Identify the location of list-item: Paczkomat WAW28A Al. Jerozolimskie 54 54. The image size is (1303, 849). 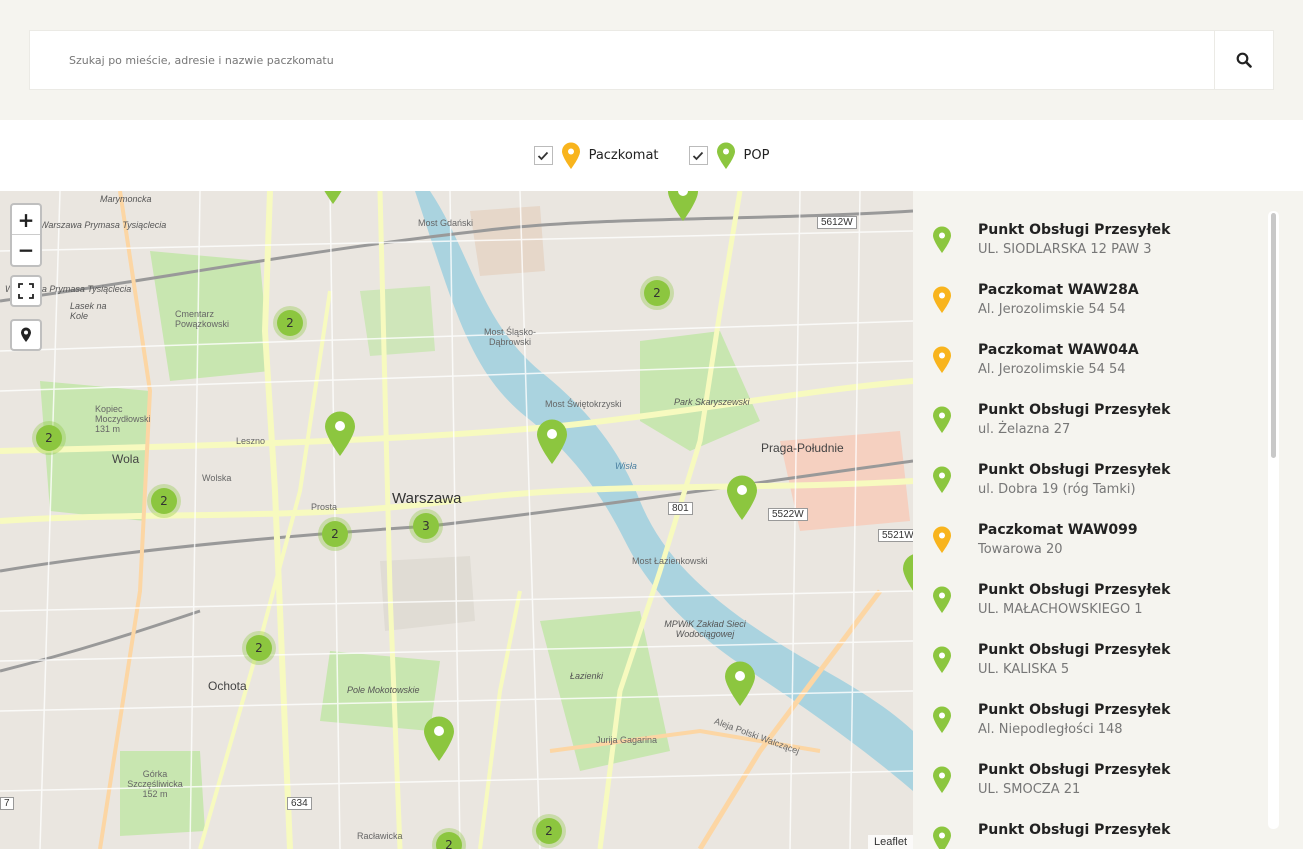
(1090, 301).